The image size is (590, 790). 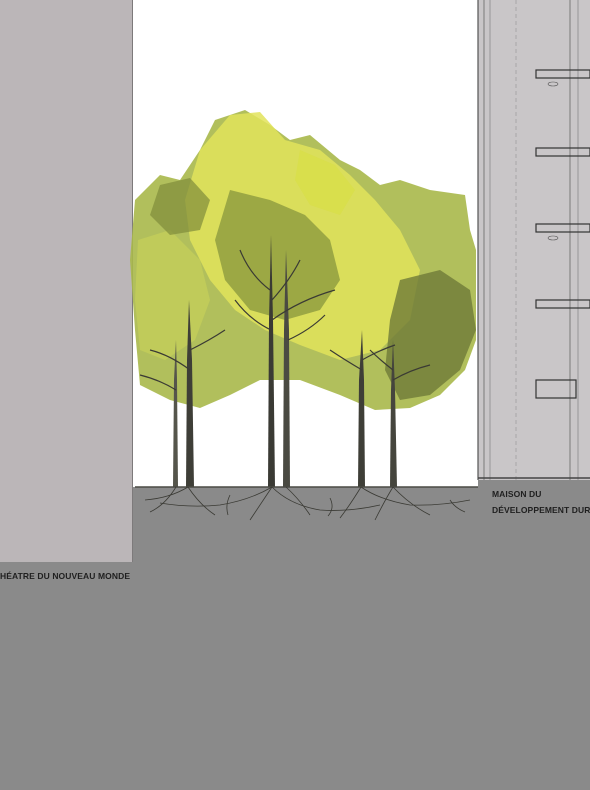 What do you see at coordinates (541, 502) in the screenshot?
I see `maison-label: MAISON DU DÉVELOPPEMENT DURA` at bounding box center [541, 502].